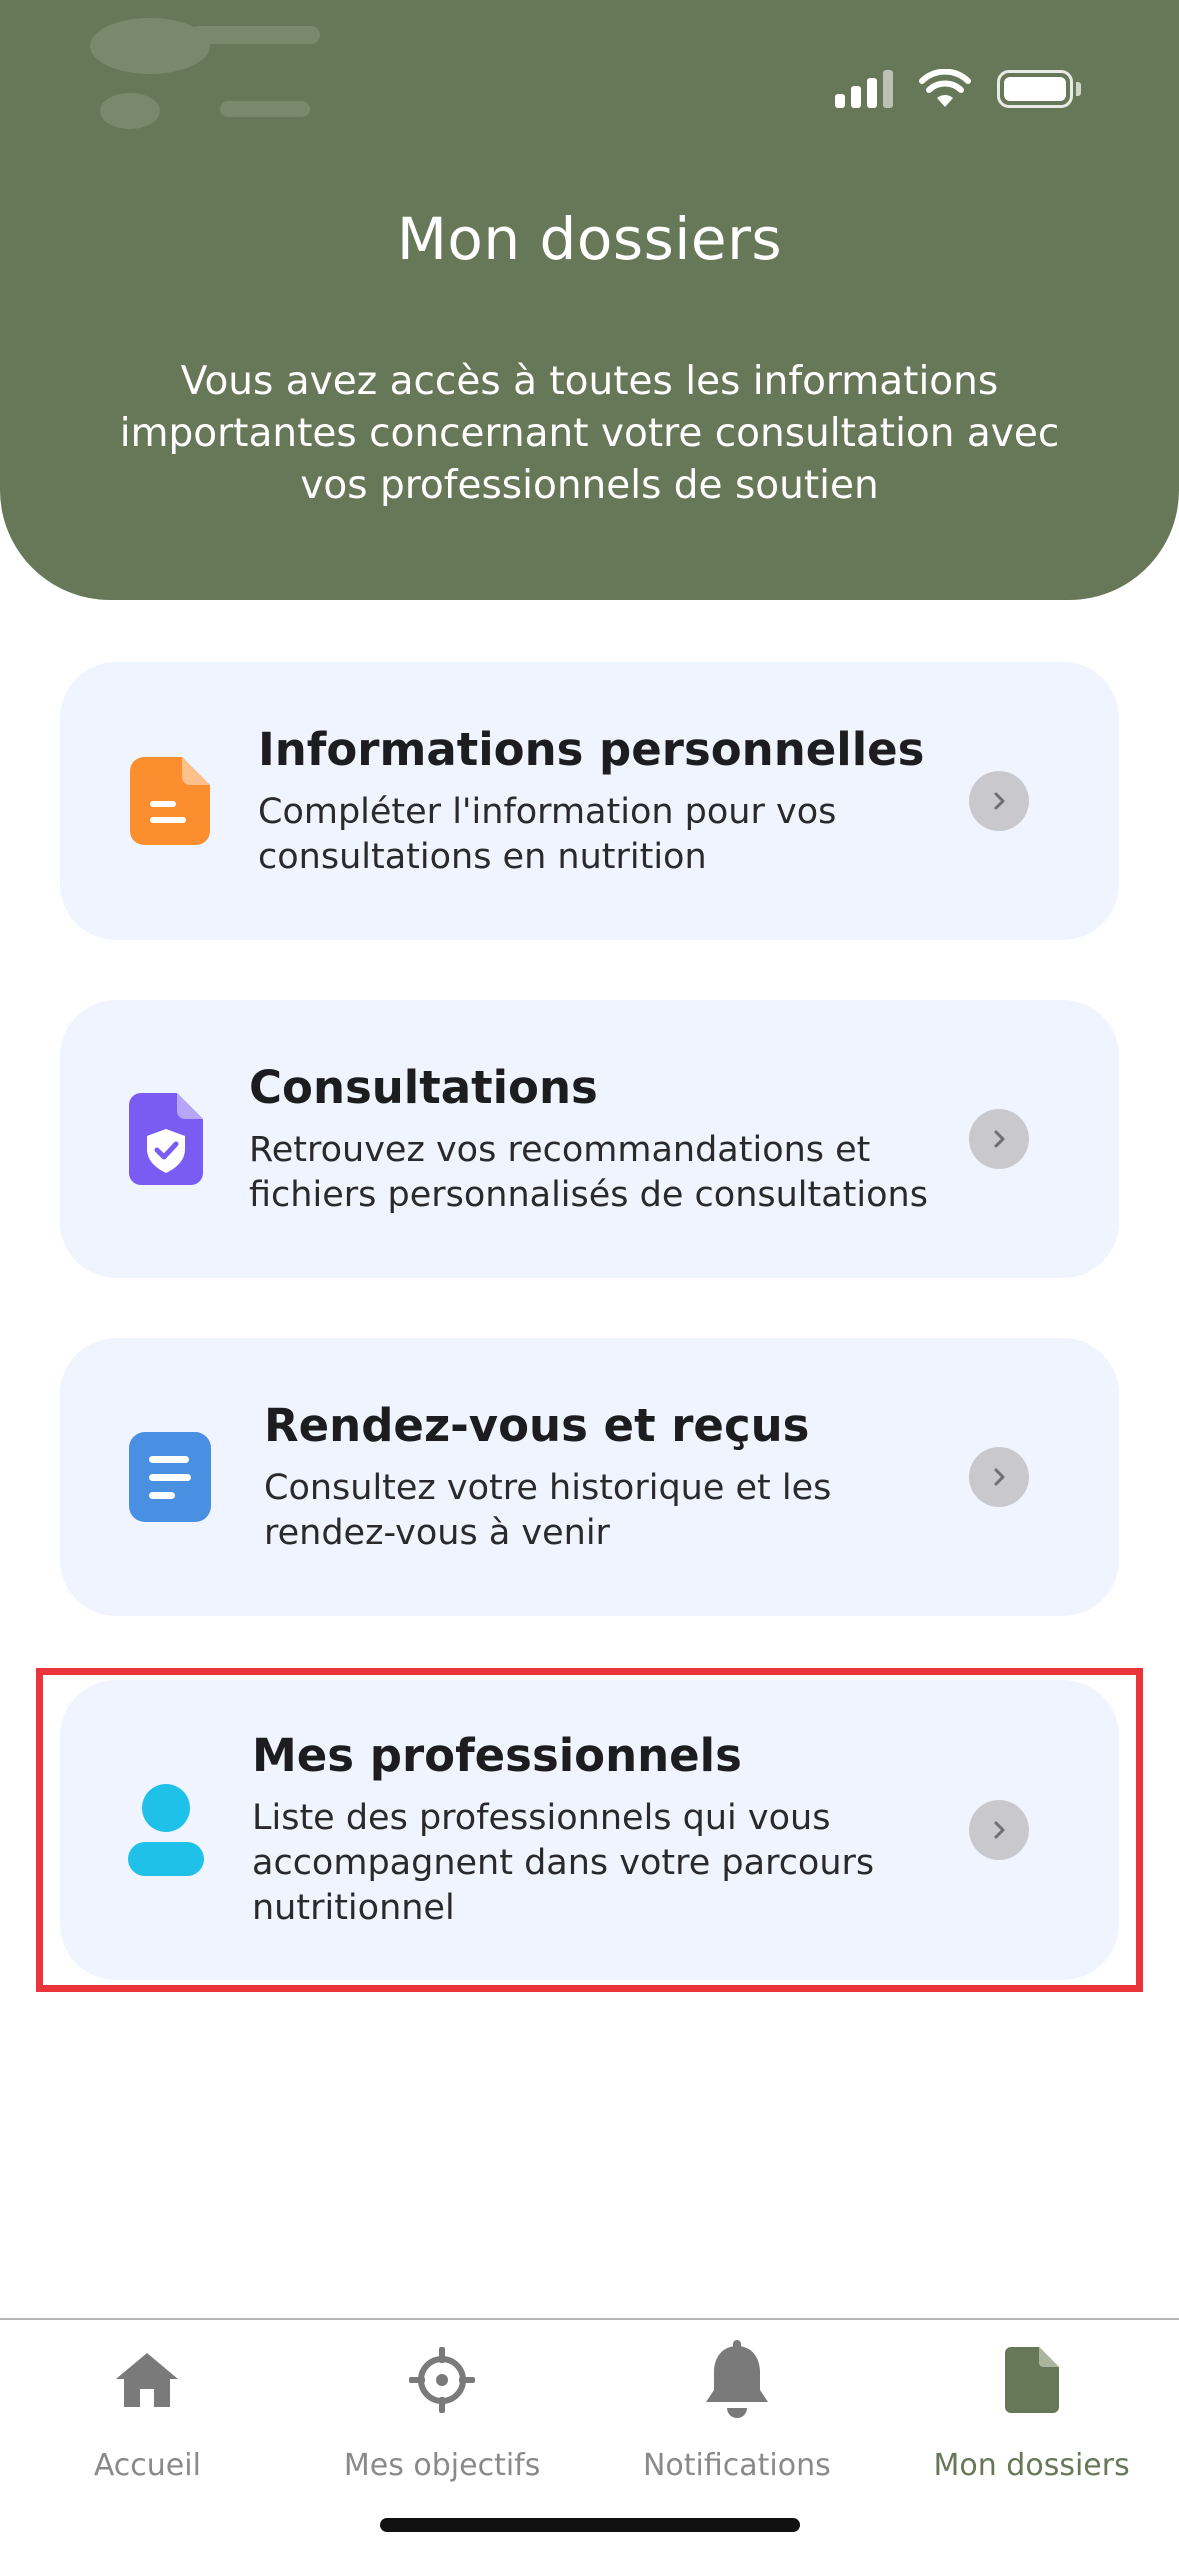 The height and width of the screenshot is (2556, 1179). What do you see at coordinates (589, 1830) in the screenshot?
I see `highlight-box` at bounding box center [589, 1830].